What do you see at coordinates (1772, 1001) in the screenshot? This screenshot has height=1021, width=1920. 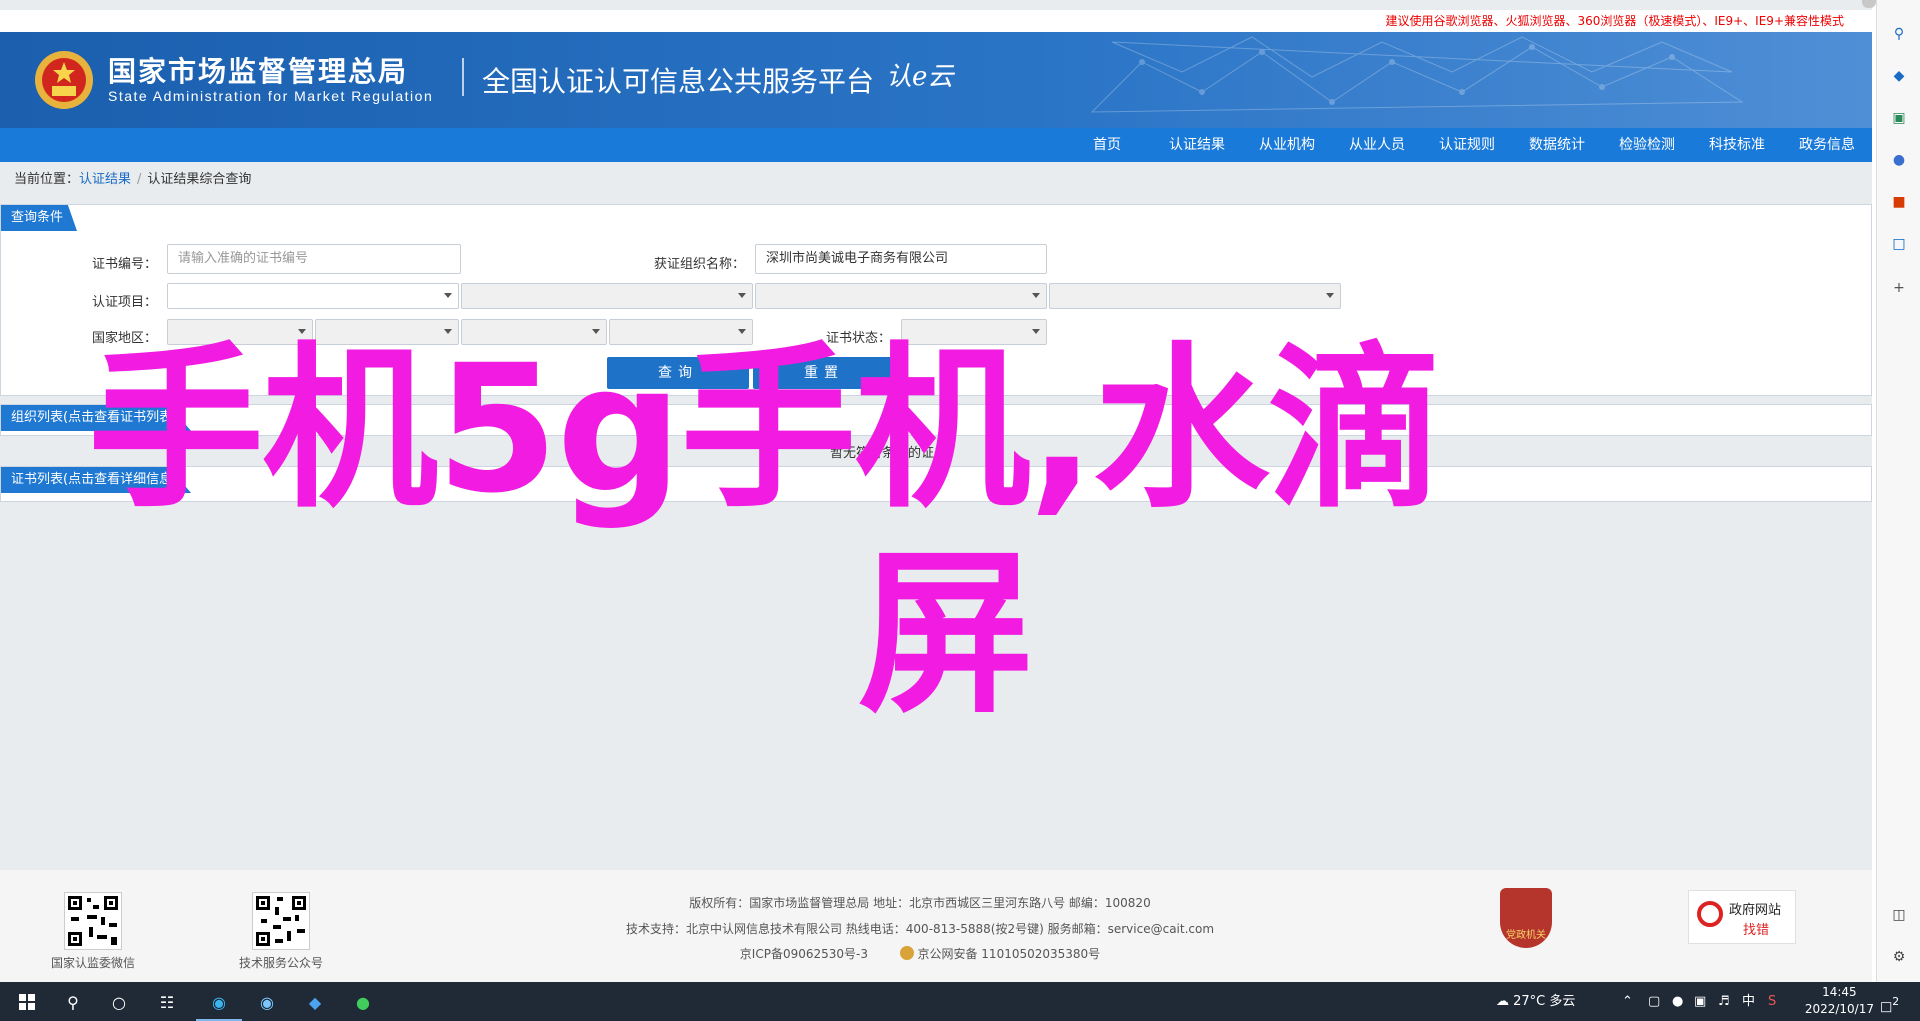 I see `sogou-icon: S` at bounding box center [1772, 1001].